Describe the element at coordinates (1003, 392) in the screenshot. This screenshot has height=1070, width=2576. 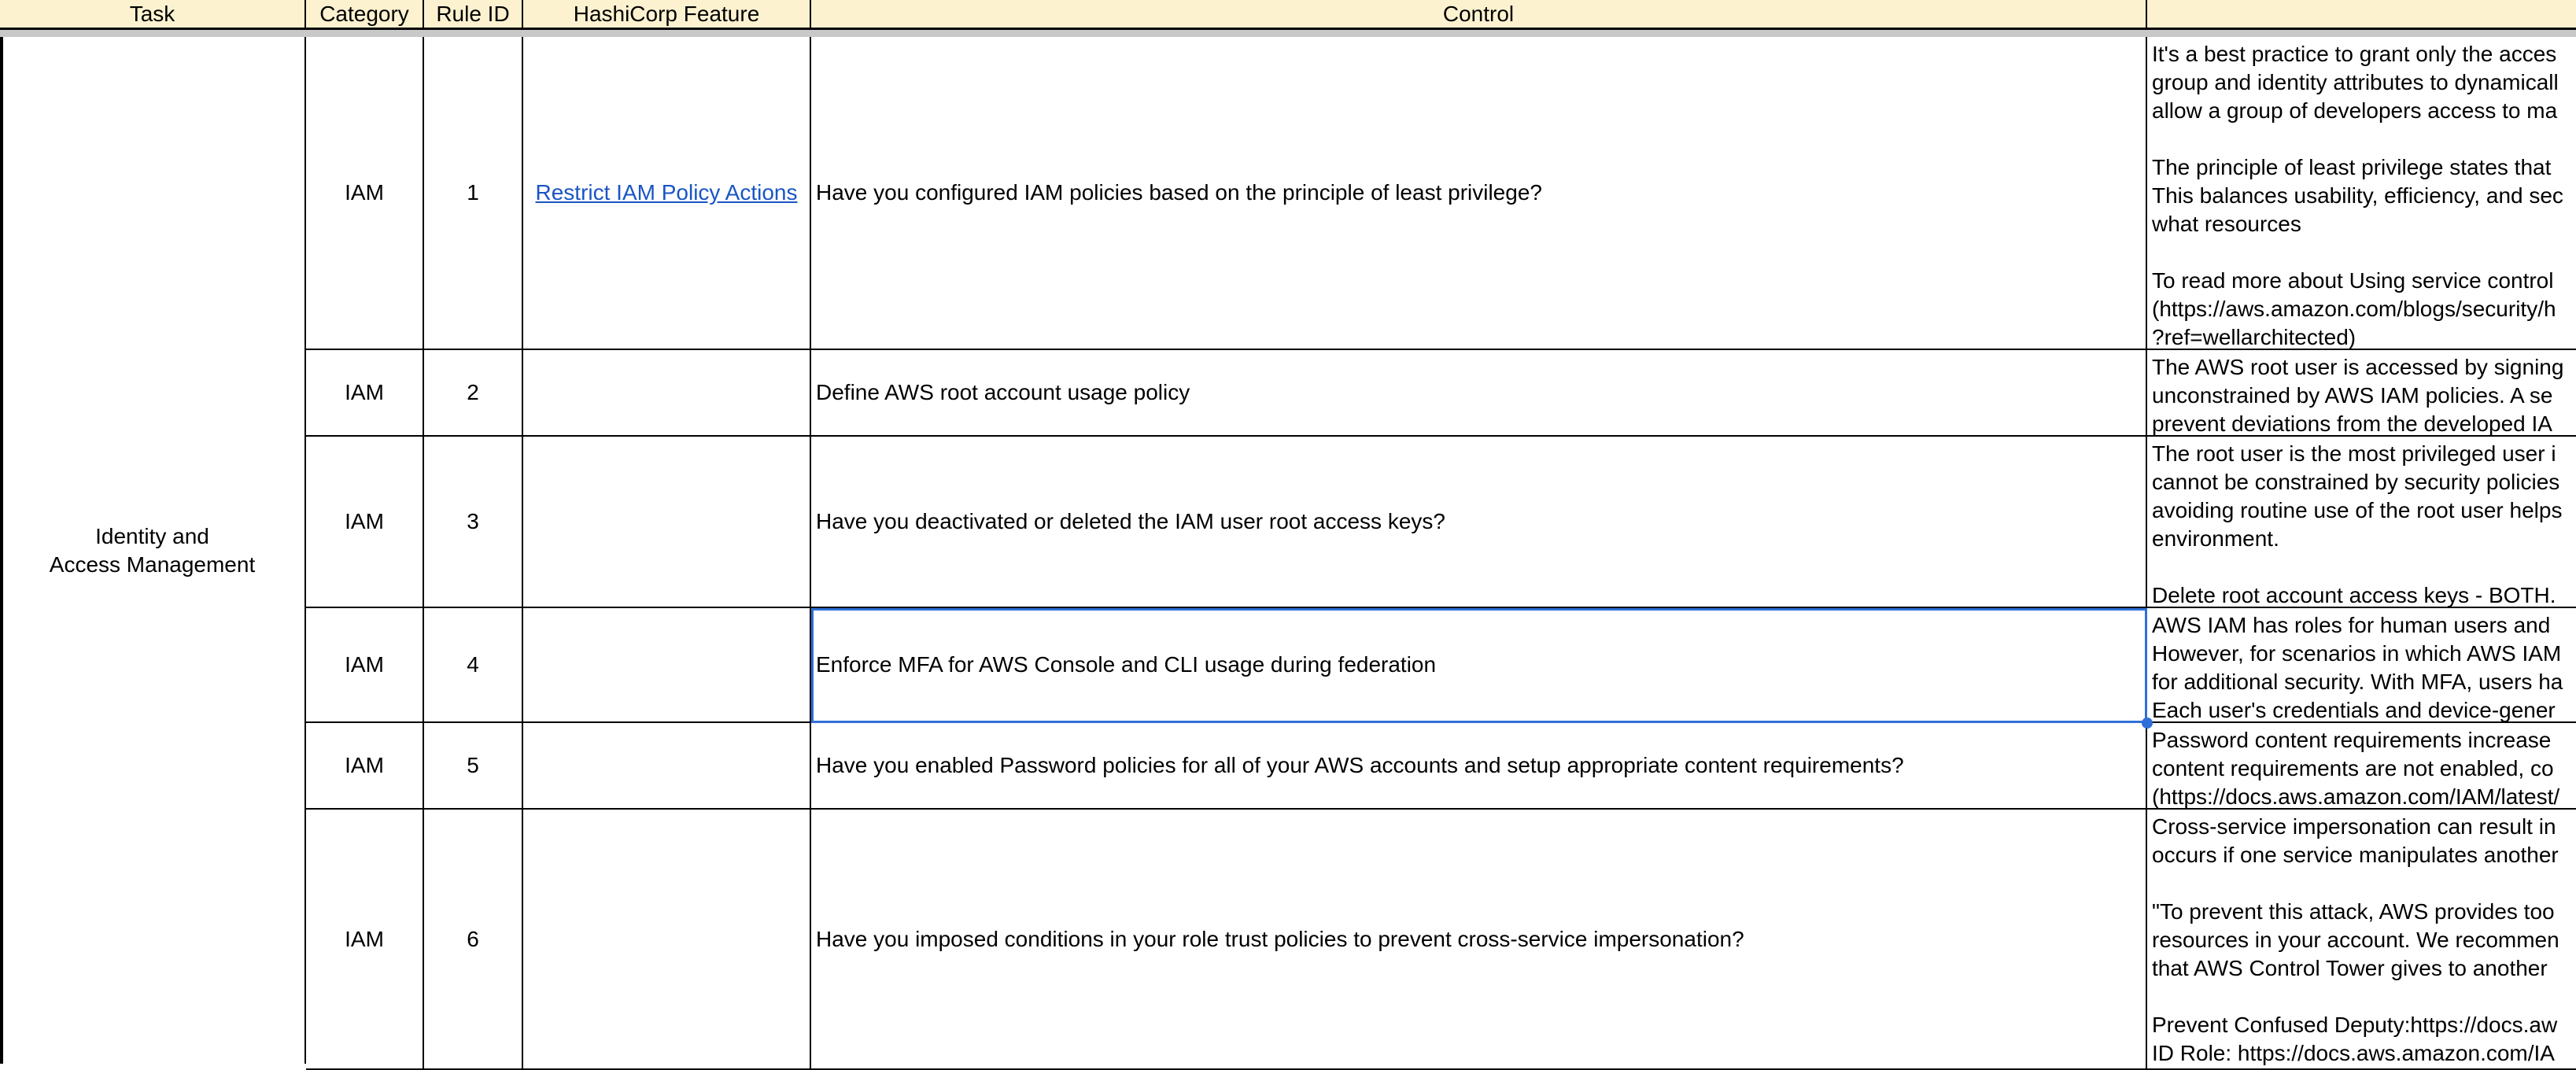
I see `control-text: Define AWS root account usage policy` at that location.